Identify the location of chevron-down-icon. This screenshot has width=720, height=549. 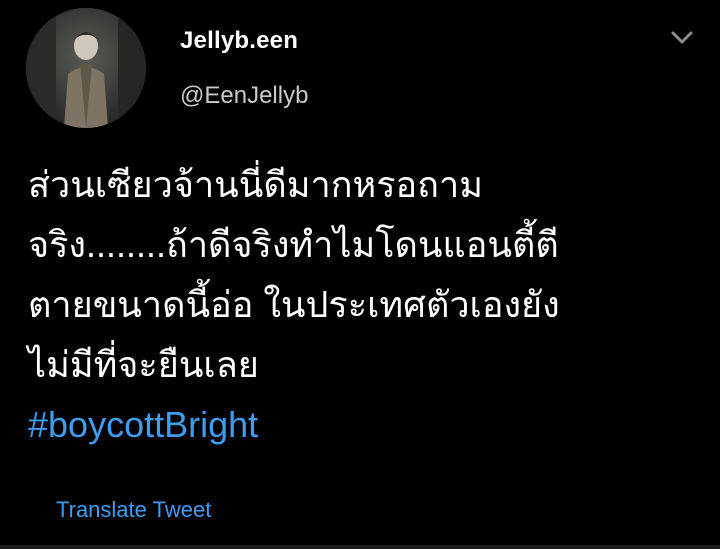
(682, 38).